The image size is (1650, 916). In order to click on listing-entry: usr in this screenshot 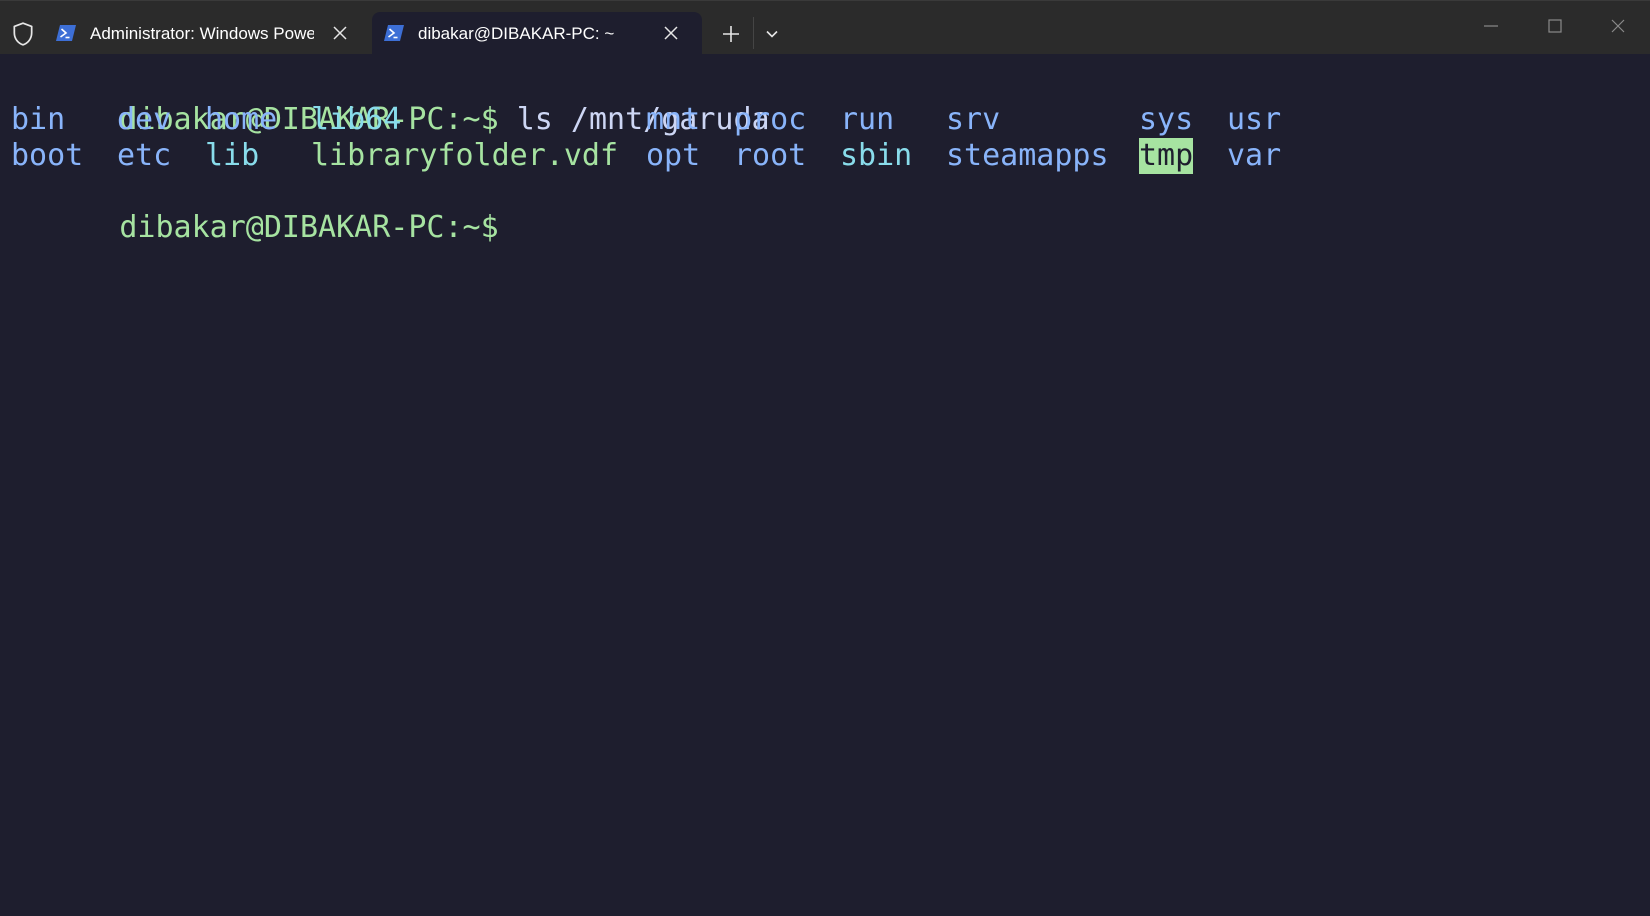, I will do `click(1254, 119)`.